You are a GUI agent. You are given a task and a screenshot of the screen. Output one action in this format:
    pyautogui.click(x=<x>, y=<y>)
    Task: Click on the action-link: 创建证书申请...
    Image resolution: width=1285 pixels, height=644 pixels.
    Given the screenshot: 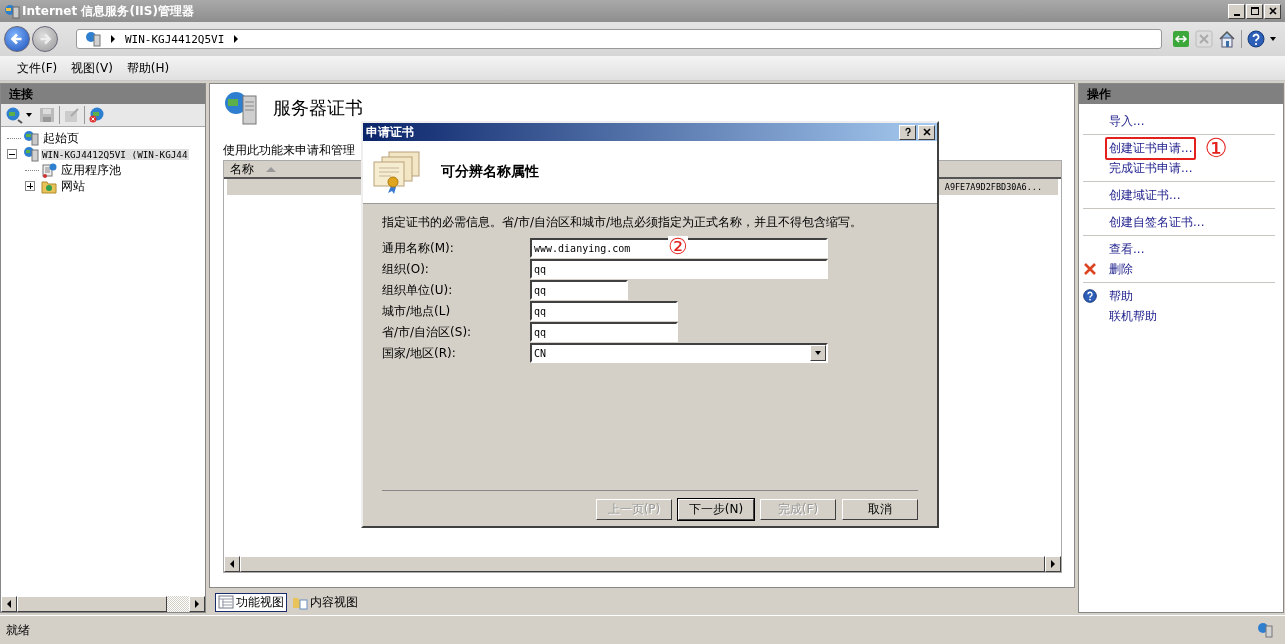 What is the action you would take?
    pyautogui.click(x=1151, y=148)
    